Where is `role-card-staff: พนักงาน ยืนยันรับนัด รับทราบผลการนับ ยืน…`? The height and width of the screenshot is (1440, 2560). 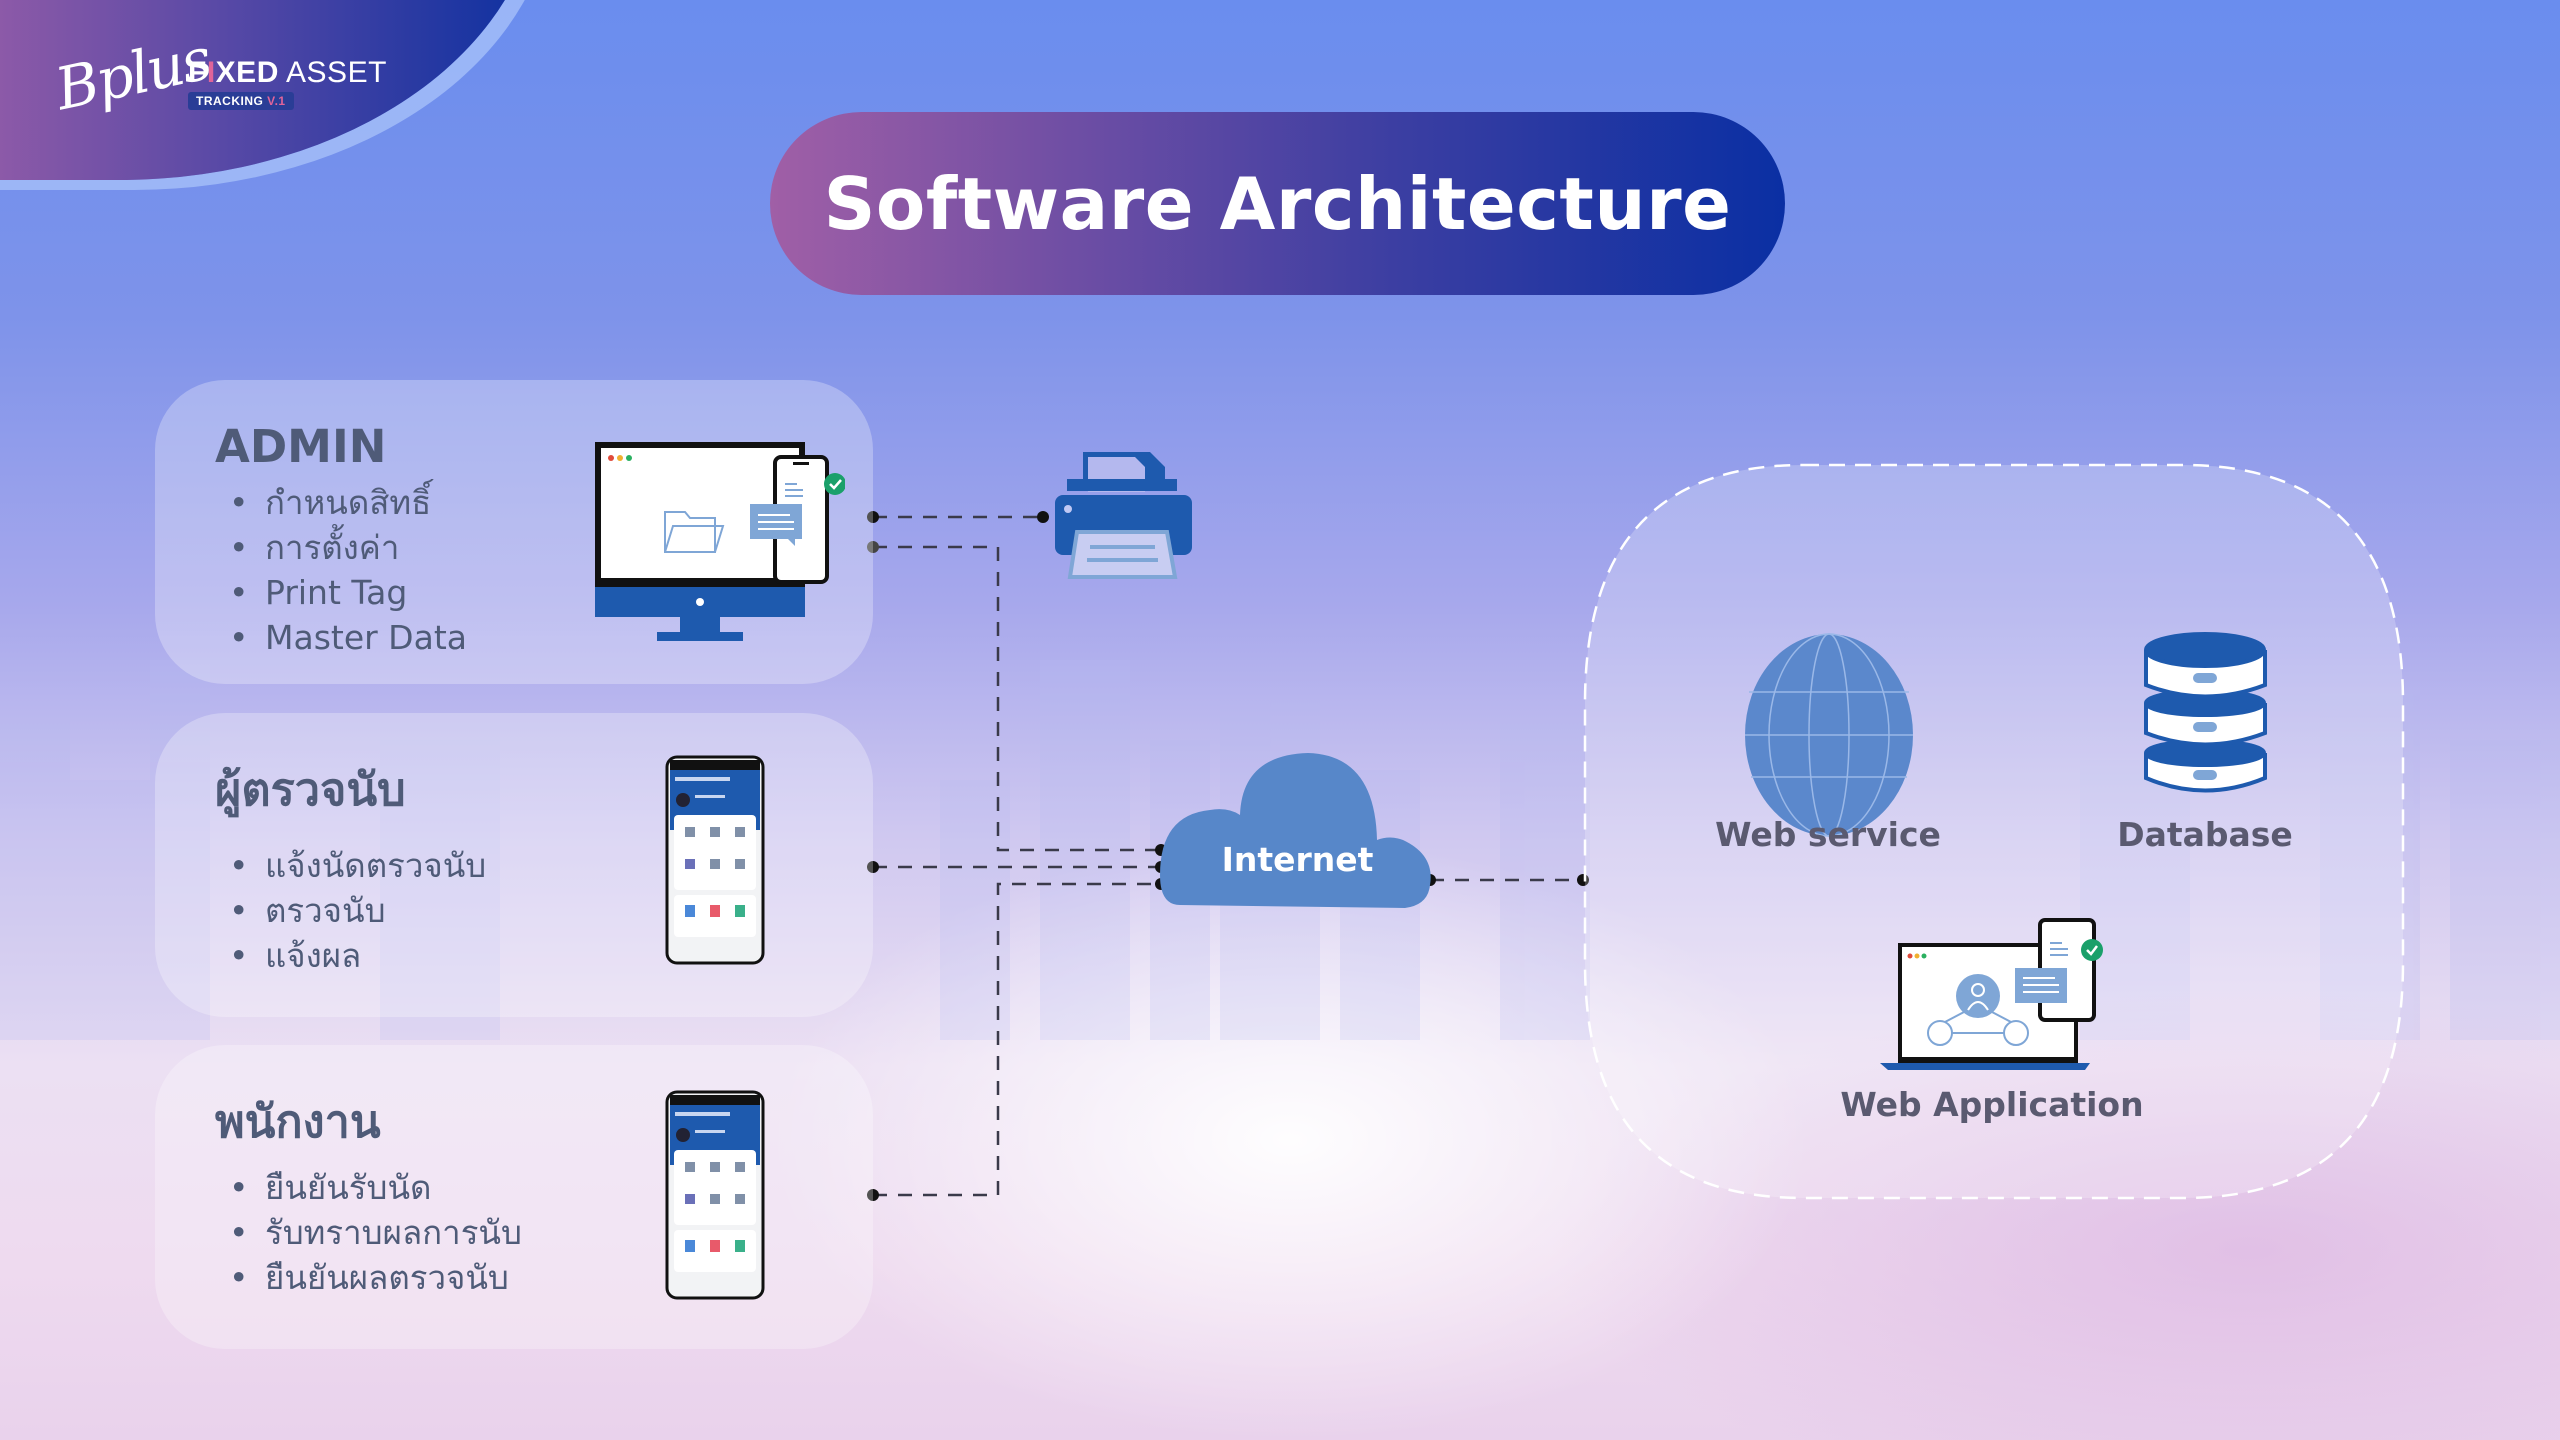 role-card-staff: พนักงาน ยืนยันรับนัด รับทราบผลการนับ ยืน… is located at coordinates (514, 1197).